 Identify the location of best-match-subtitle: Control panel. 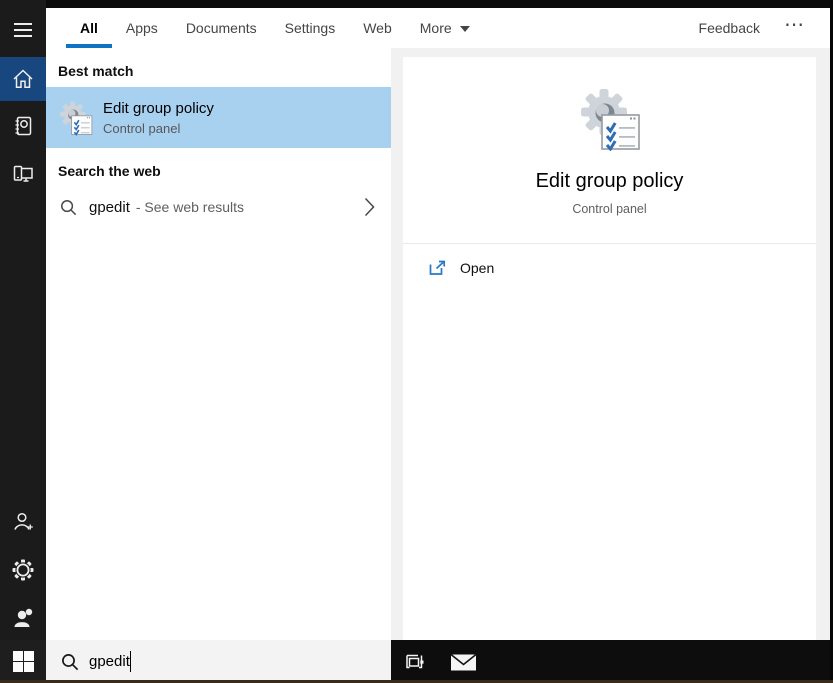
(142, 128).